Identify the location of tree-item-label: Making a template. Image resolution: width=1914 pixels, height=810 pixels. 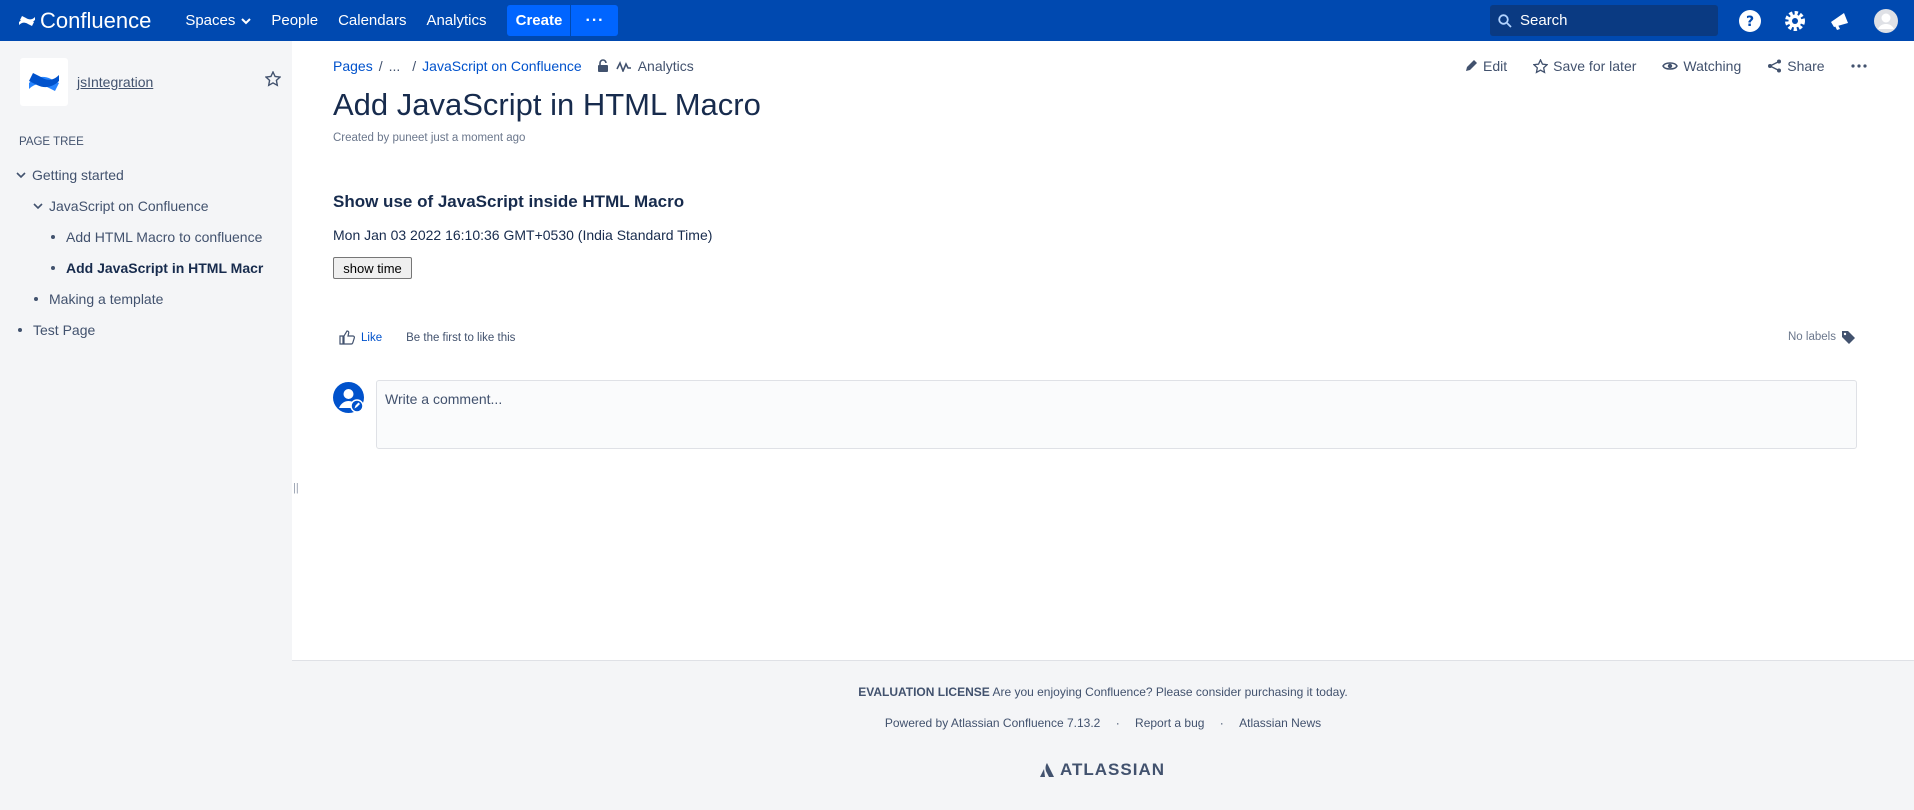
(106, 299).